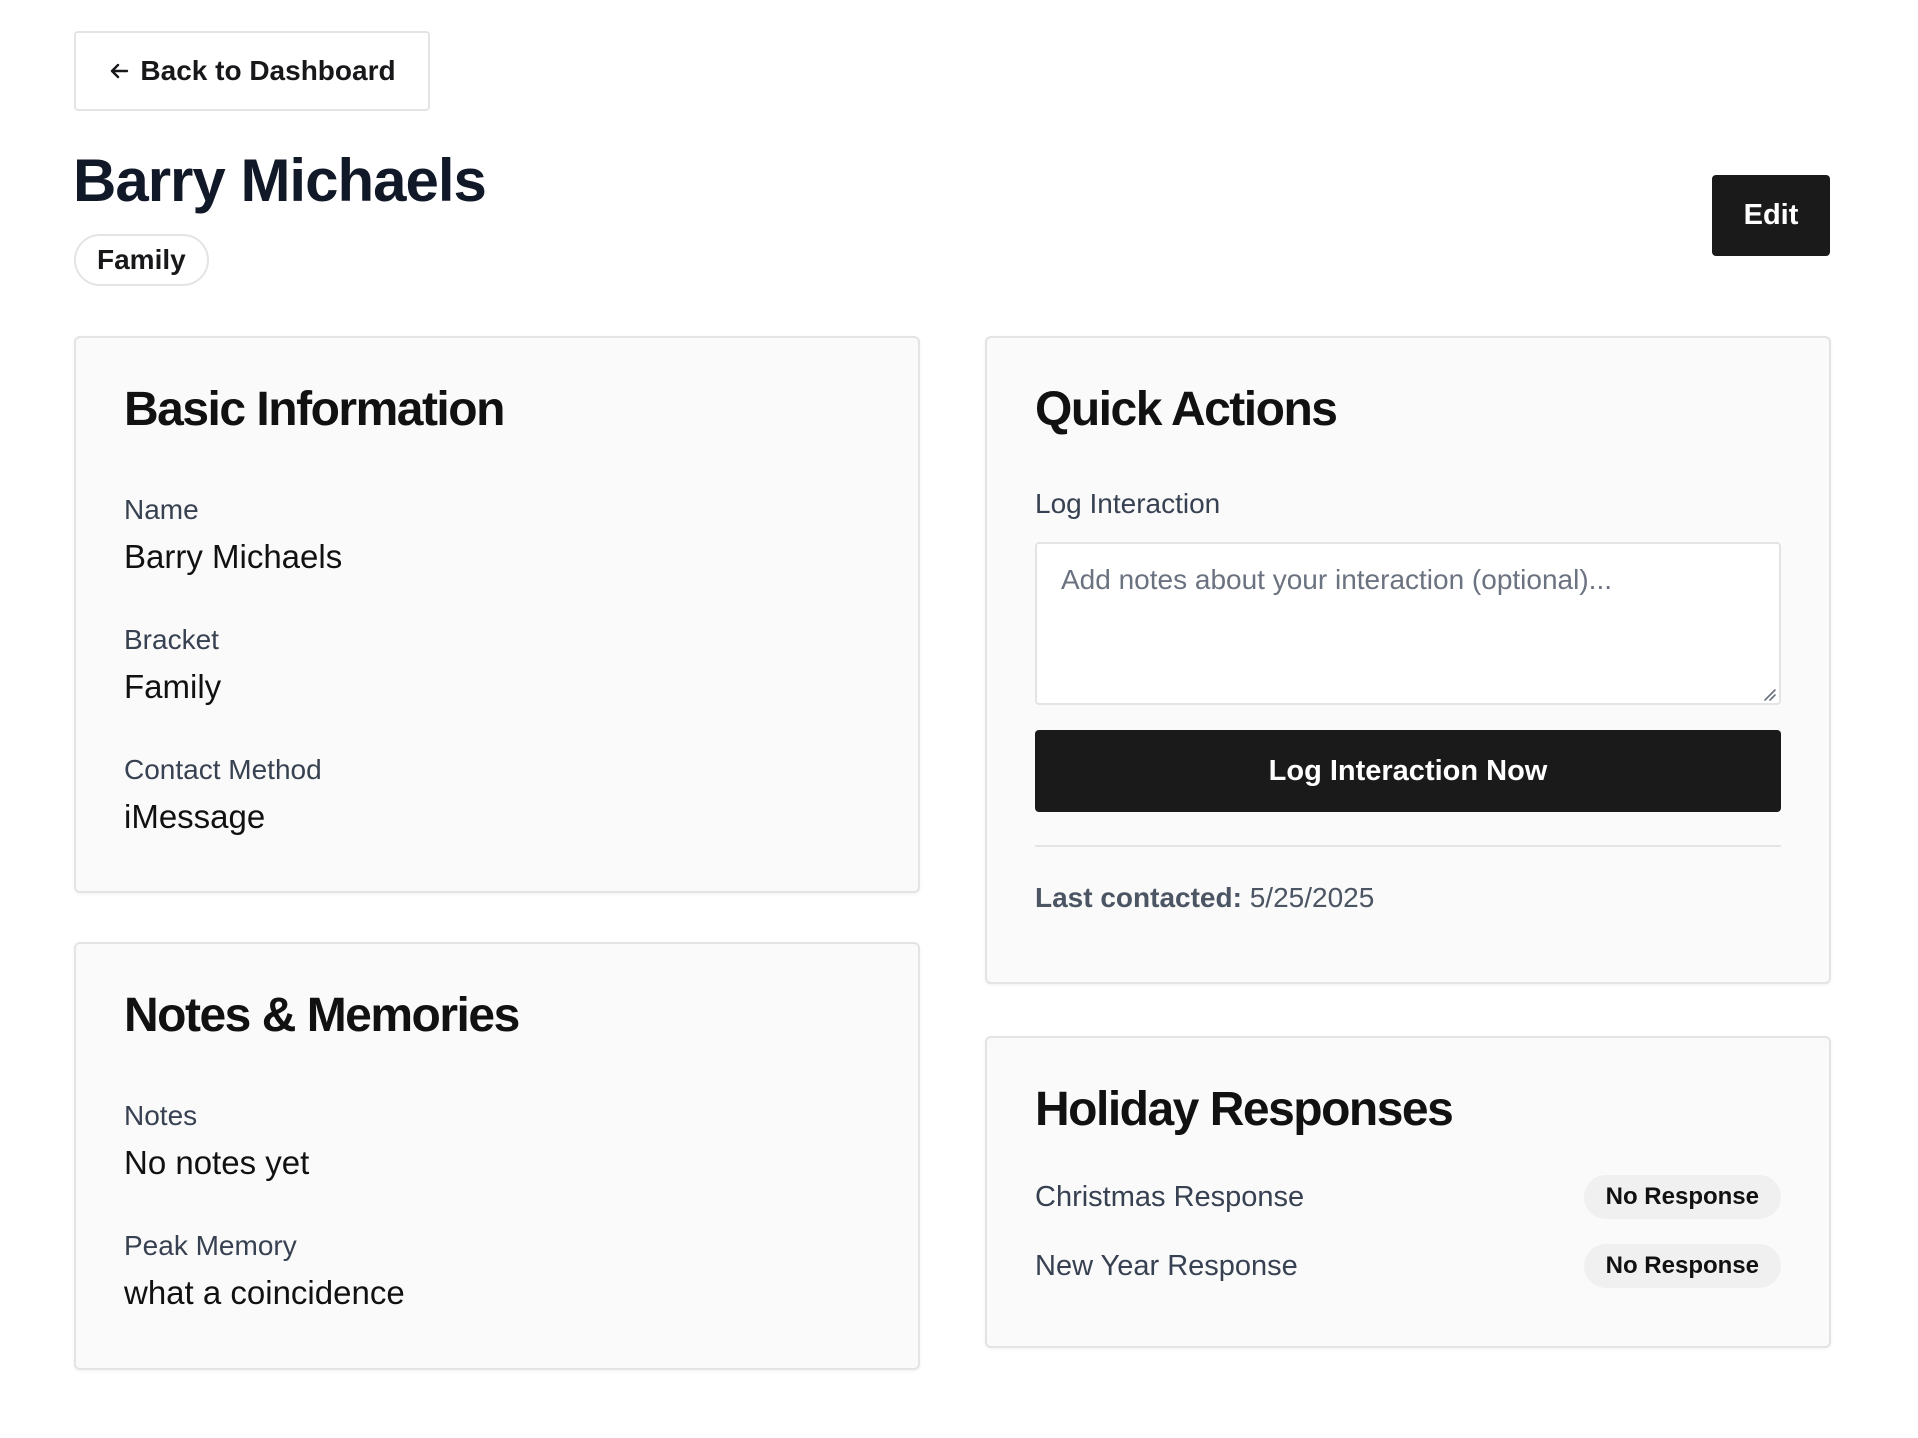  What do you see at coordinates (217, 1162) in the screenshot?
I see `notes-value: No notes yet` at bounding box center [217, 1162].